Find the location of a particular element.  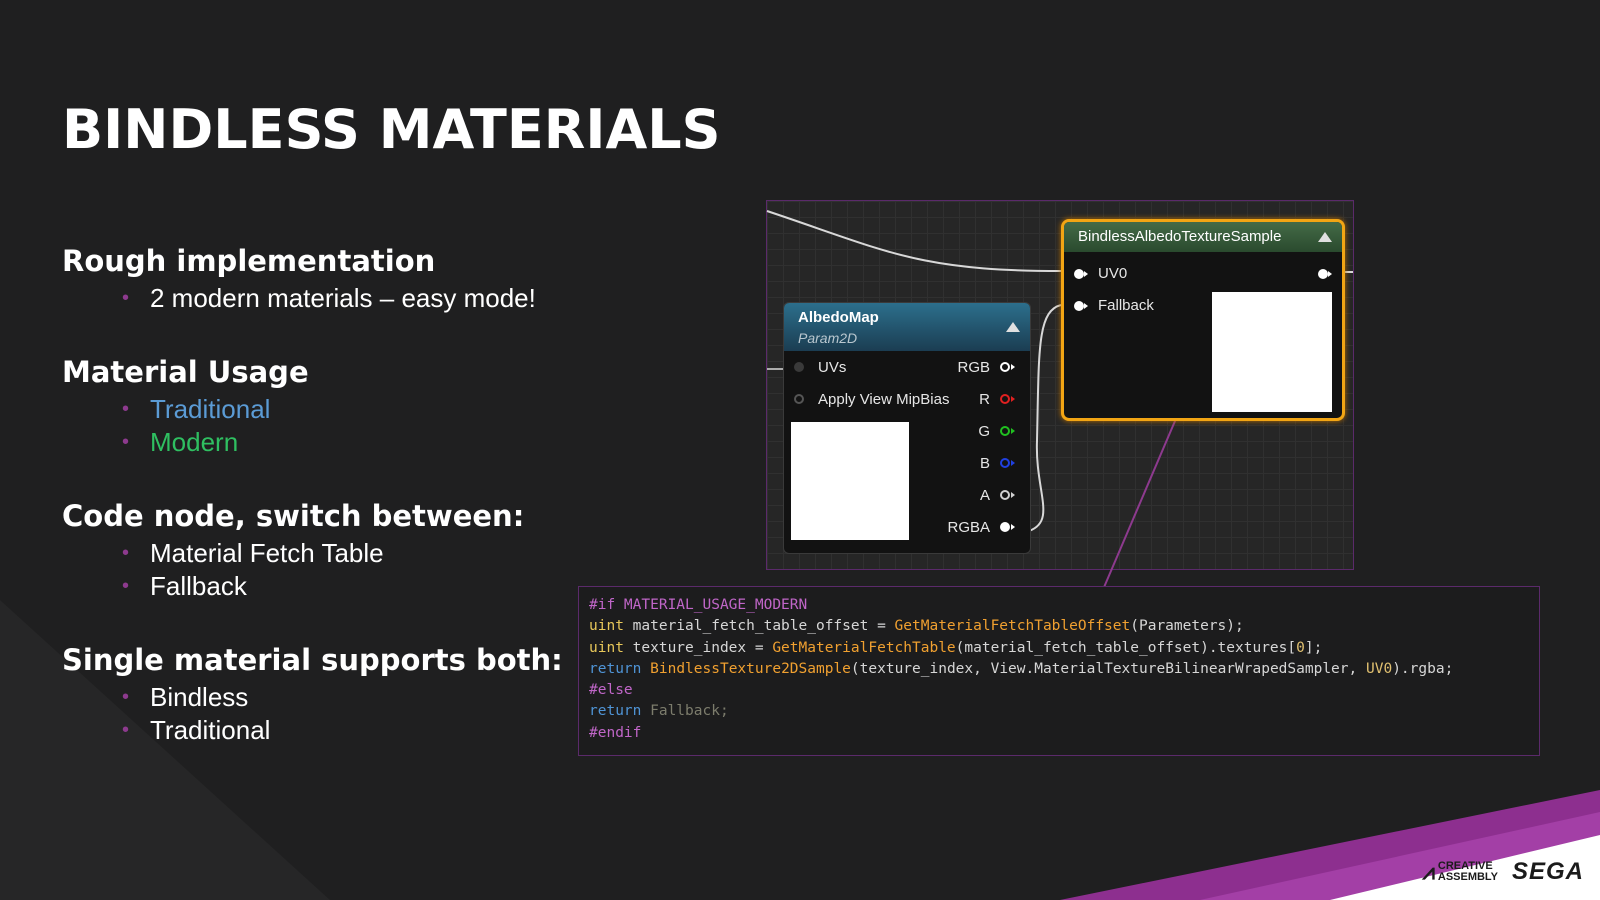

code-line: #if MATERIAL_USAGE_MODERN is located at coordinates (1059, 605).